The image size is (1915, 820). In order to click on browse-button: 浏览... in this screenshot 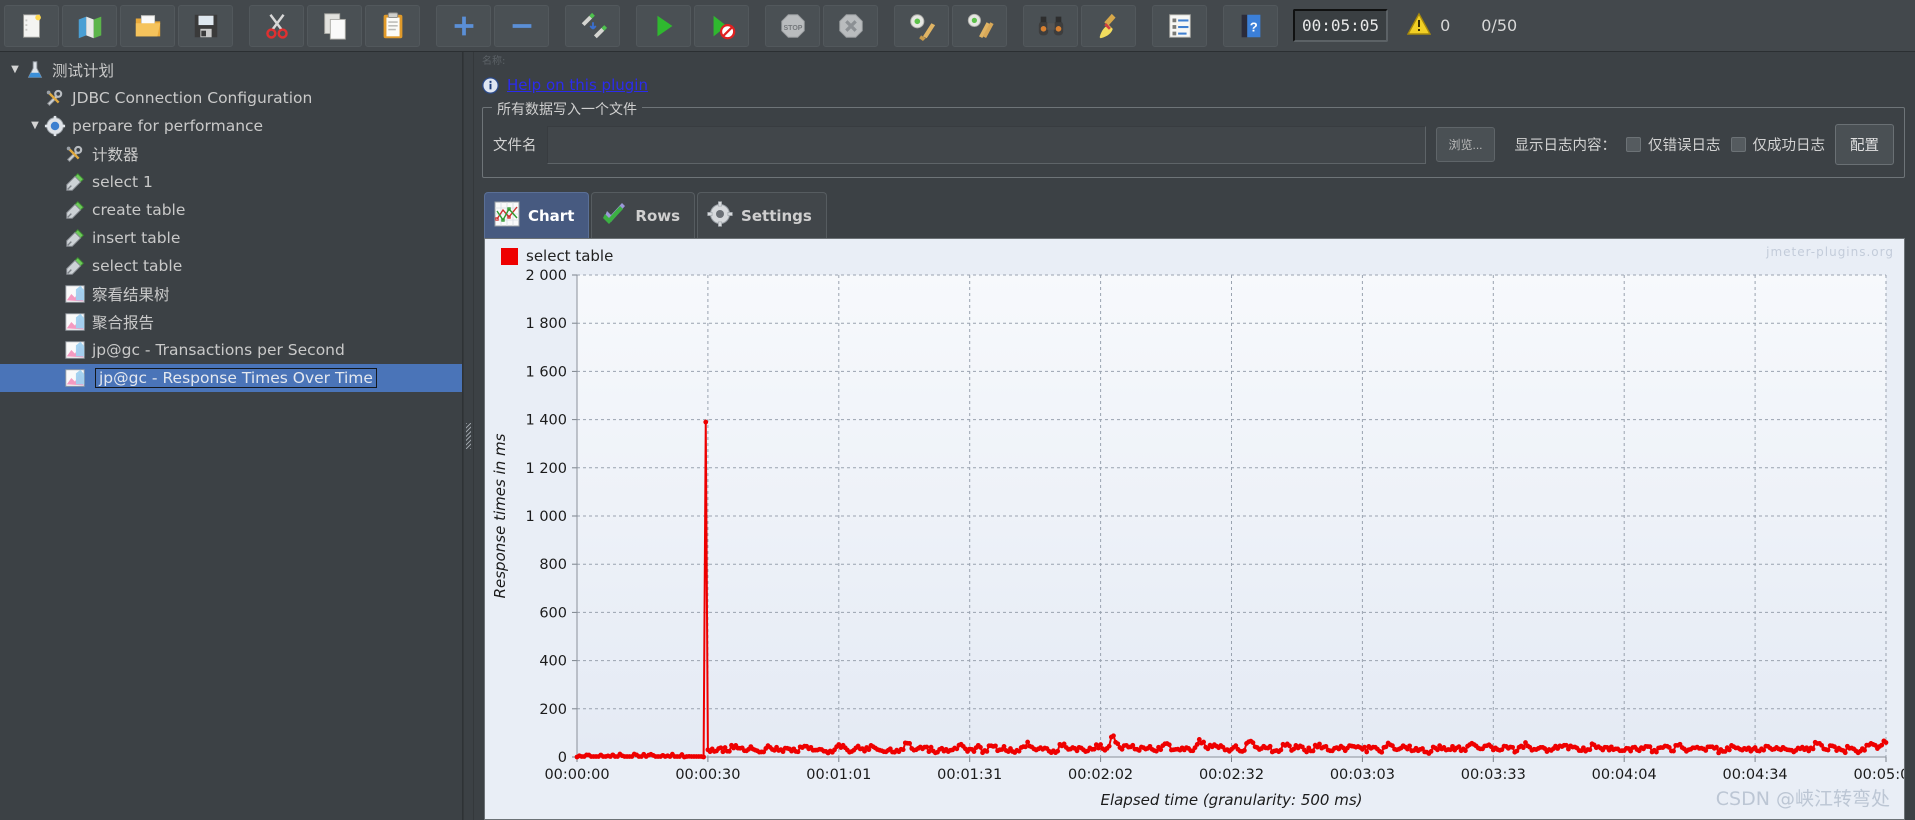, I will do `click(1465, 144)`.